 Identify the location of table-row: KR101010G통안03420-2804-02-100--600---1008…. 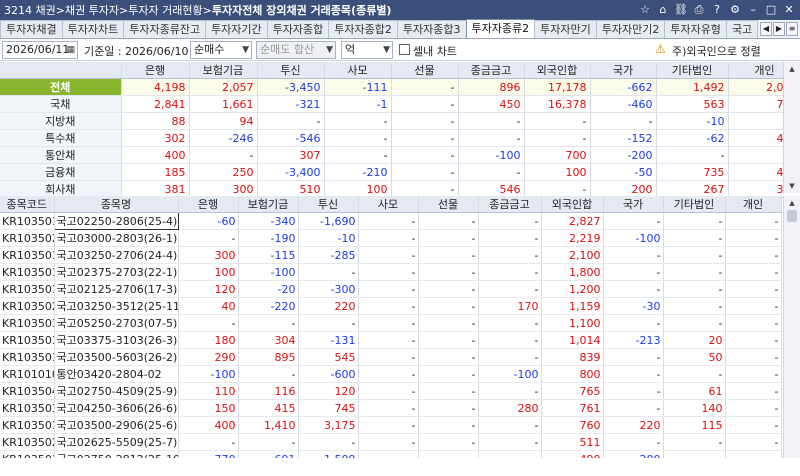
(391, 374).